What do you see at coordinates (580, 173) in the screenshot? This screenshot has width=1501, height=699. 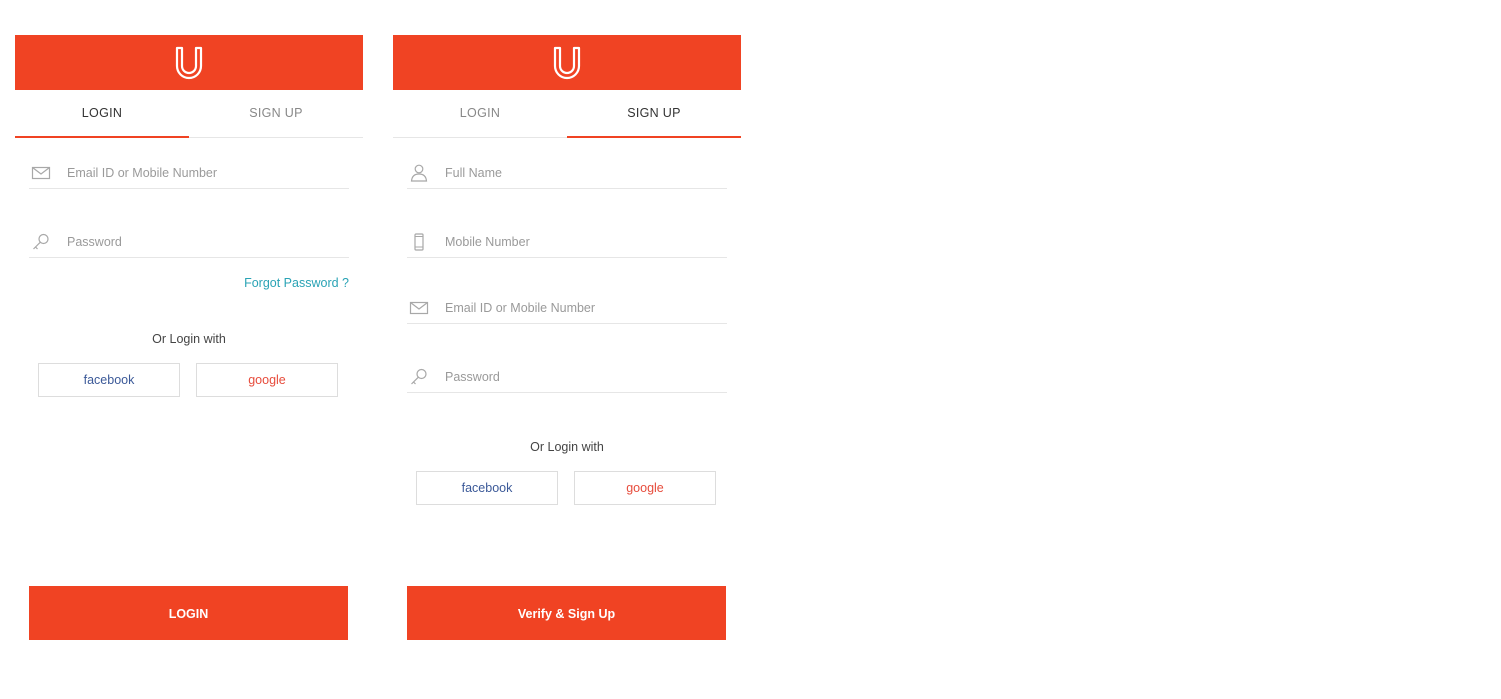 I see `fullname-input` at bounding box center [580, 173].